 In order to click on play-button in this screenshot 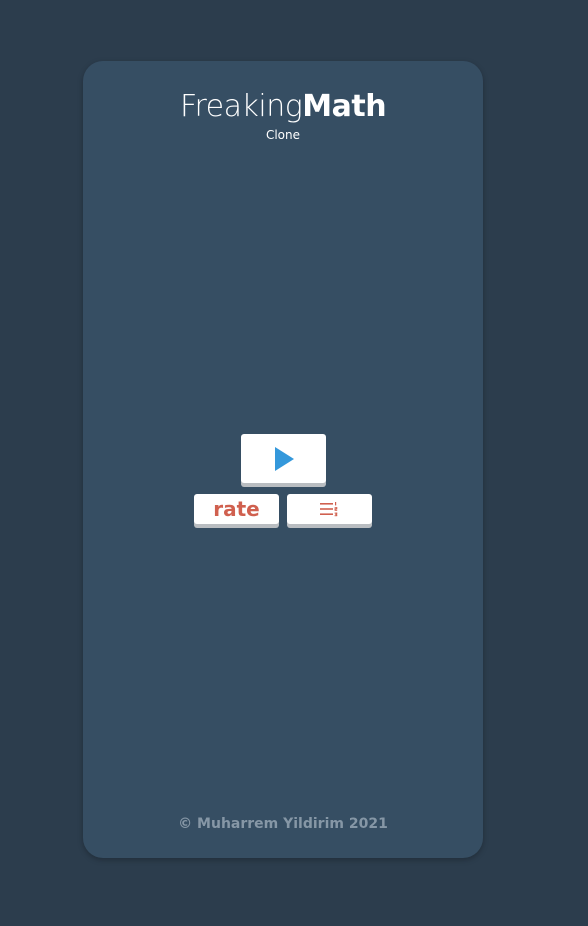, I will do `click(283, 458)`.